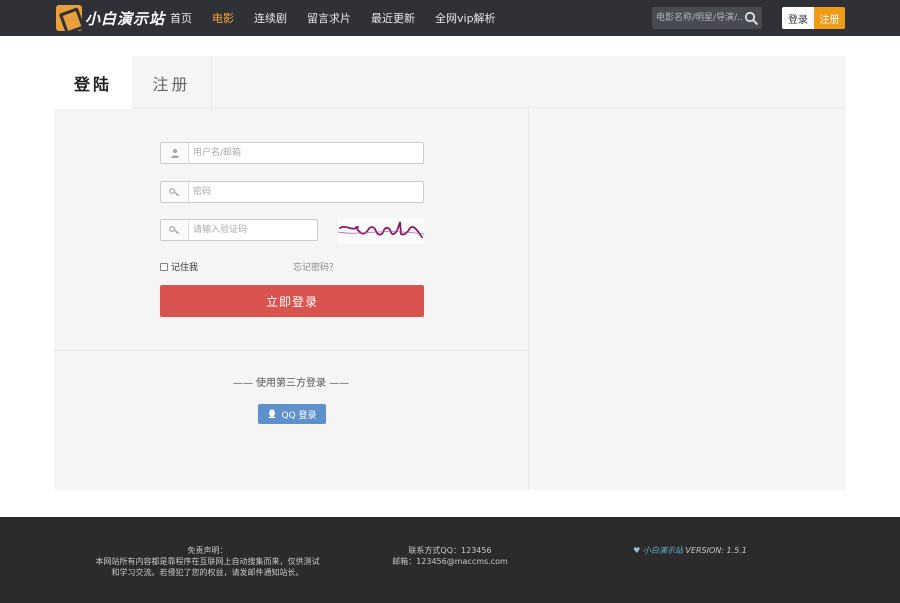 This screenshot has width=900, height=603. What do you see at coordinates (751, 18) in the screenshot?
I see `search-icon` at bounding box center [751, 18].